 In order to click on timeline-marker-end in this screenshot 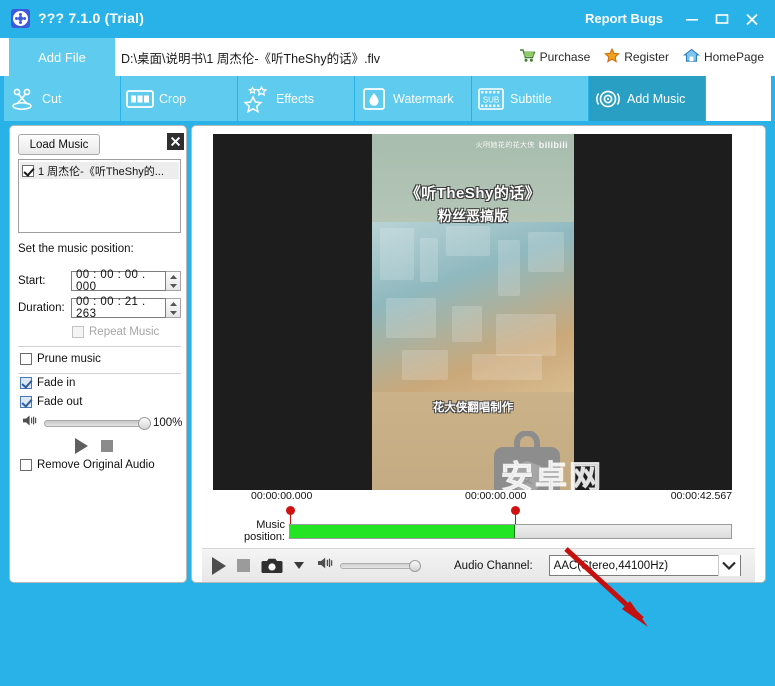, I will do `click(515, 518)`.